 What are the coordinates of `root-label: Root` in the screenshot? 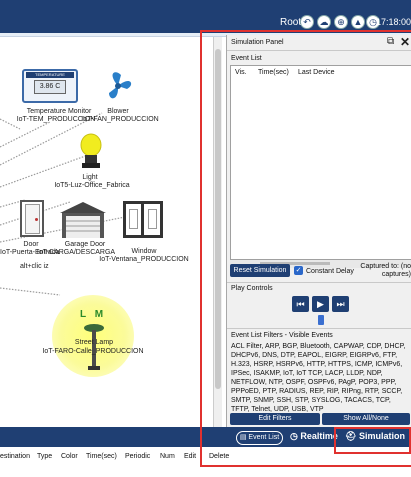 It's located at (290, 22).